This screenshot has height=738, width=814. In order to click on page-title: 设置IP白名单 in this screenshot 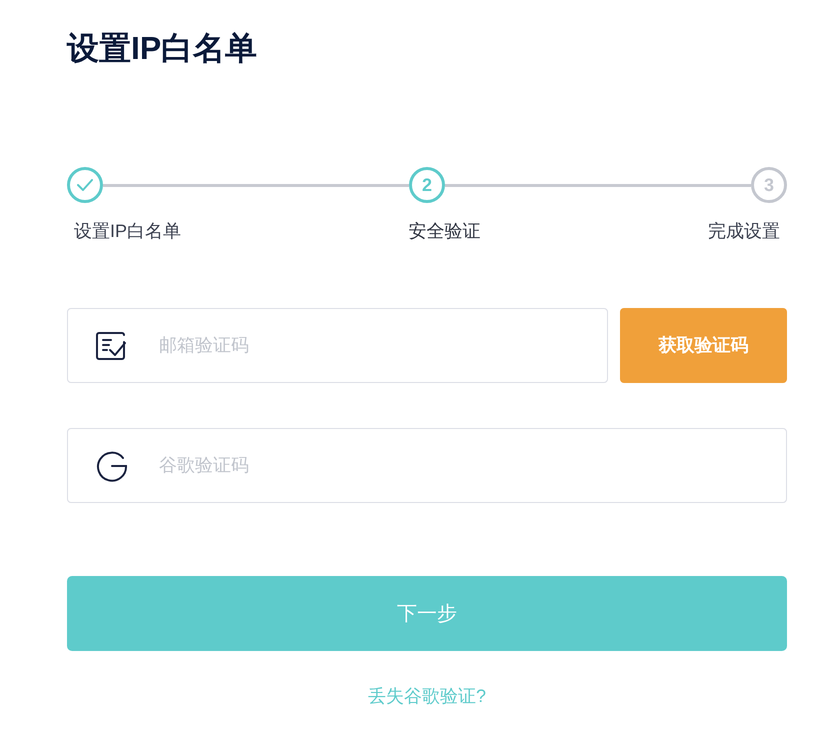, I will do `click(162, 48)`.